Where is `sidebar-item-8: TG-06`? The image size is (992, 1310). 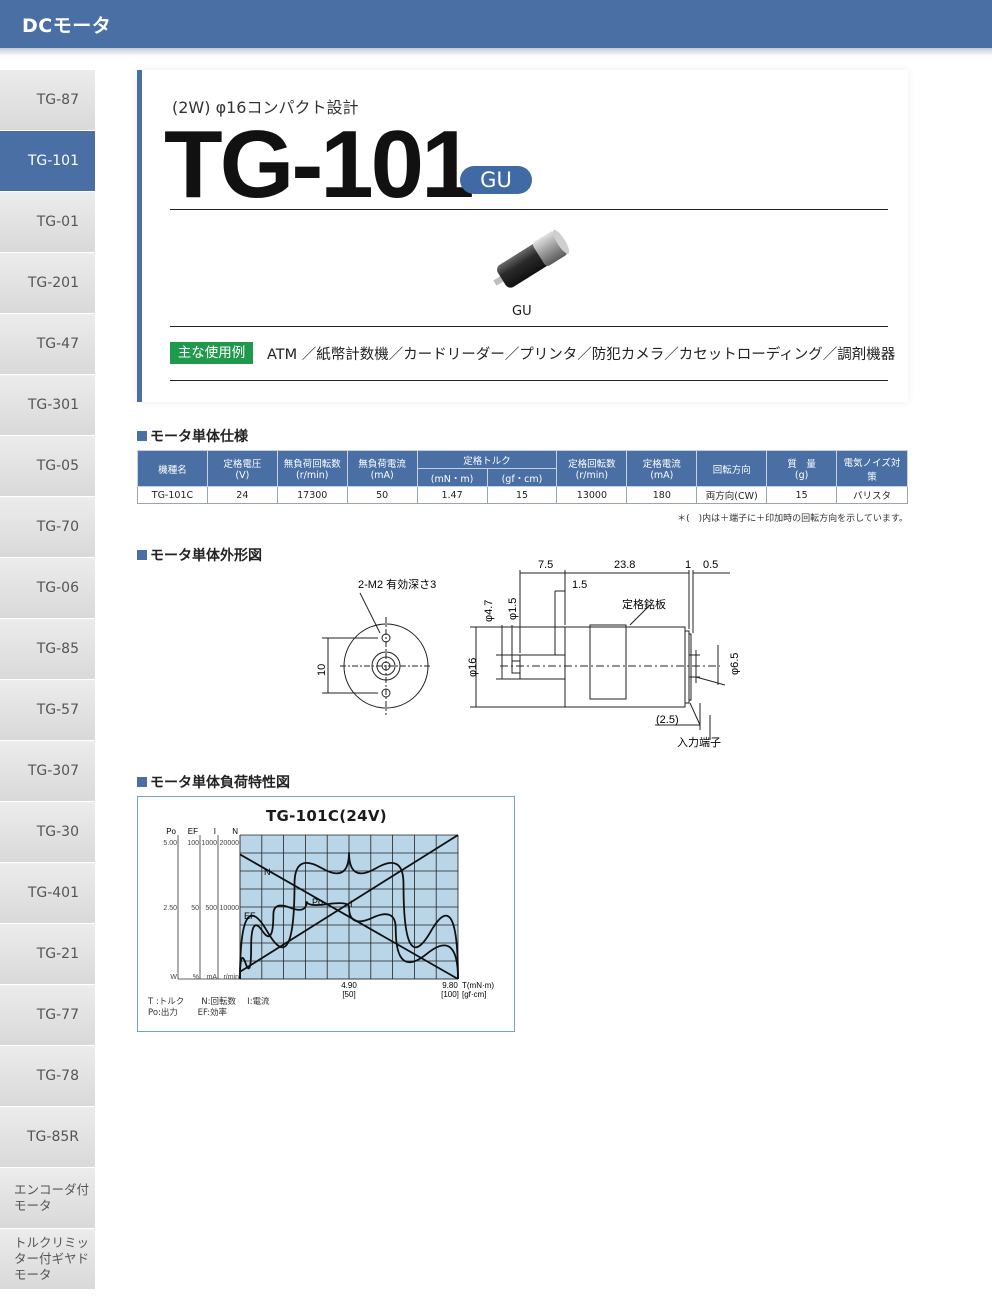
sidebar-item-8: TG-06 is located at coordinates (47, 588).